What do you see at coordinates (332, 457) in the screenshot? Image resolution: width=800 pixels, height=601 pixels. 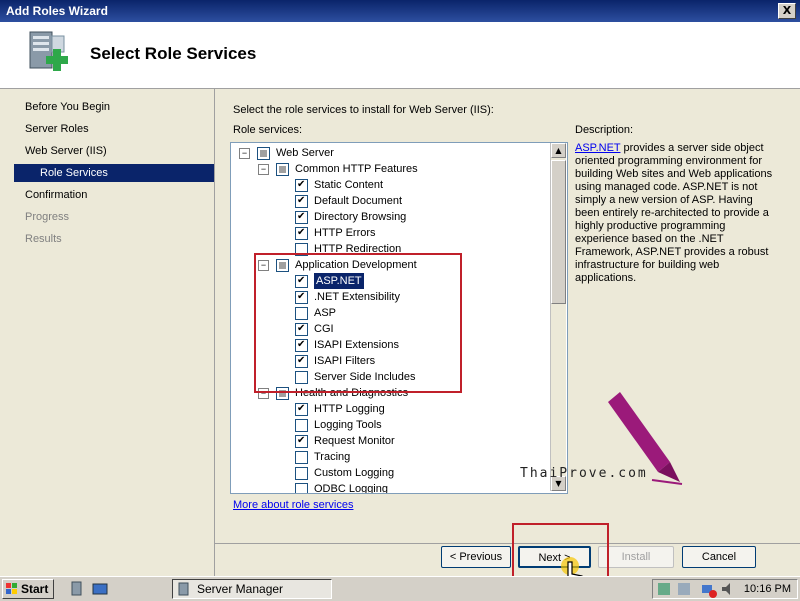 I see `tree-row-label: Tracing` at bounding box center [332, 457].